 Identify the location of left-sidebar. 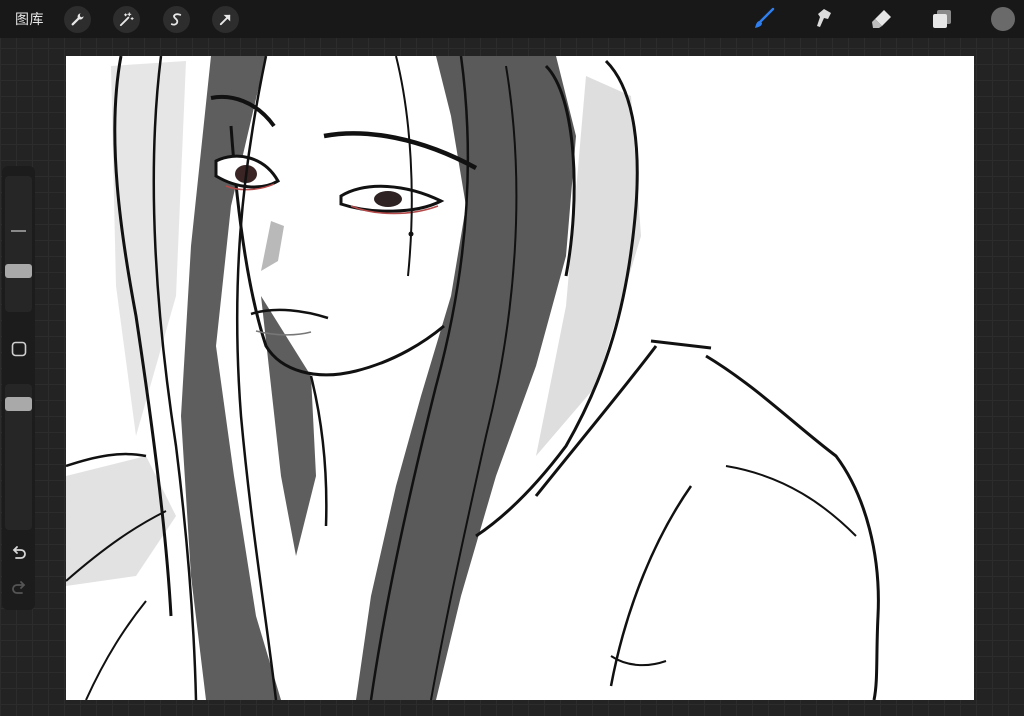
(18, 388).